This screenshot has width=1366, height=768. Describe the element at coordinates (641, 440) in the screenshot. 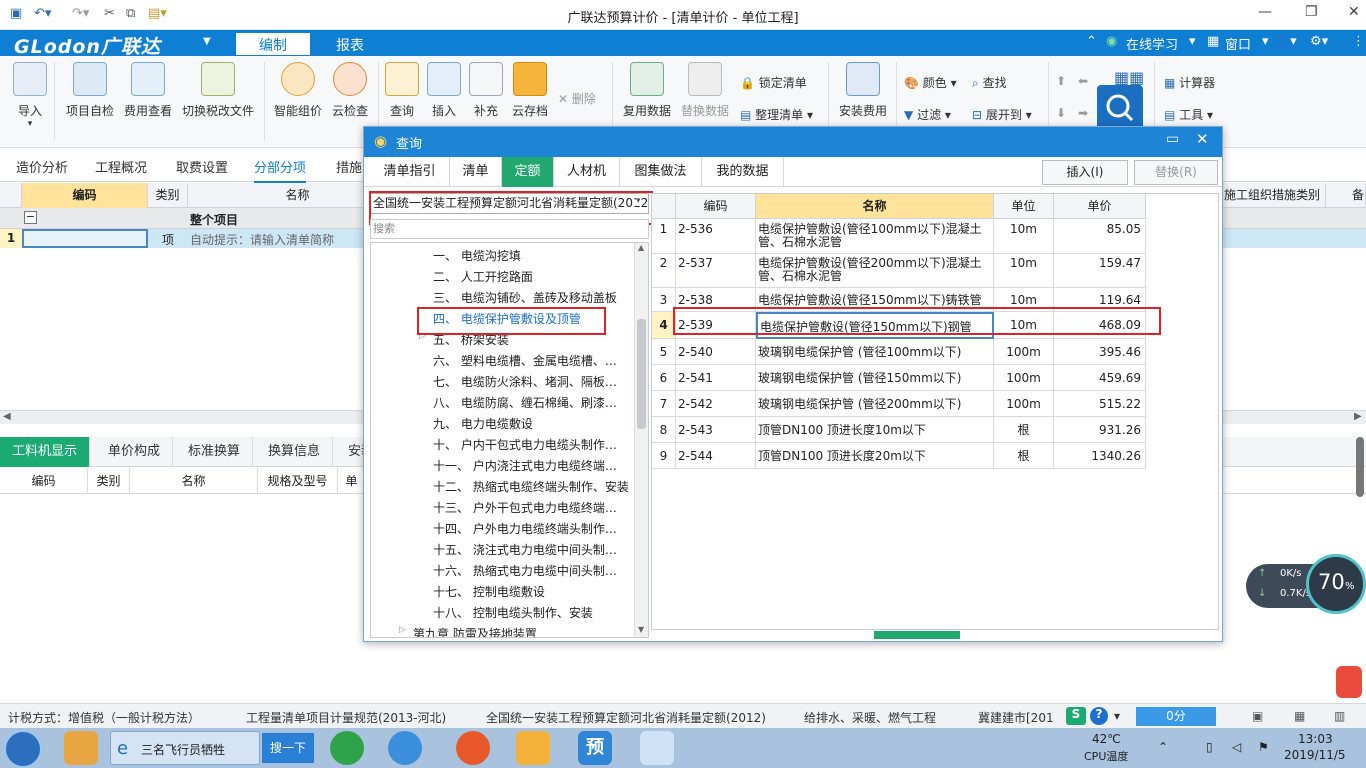

I see `tree-scrollbar: ▲ ▼` at that location.